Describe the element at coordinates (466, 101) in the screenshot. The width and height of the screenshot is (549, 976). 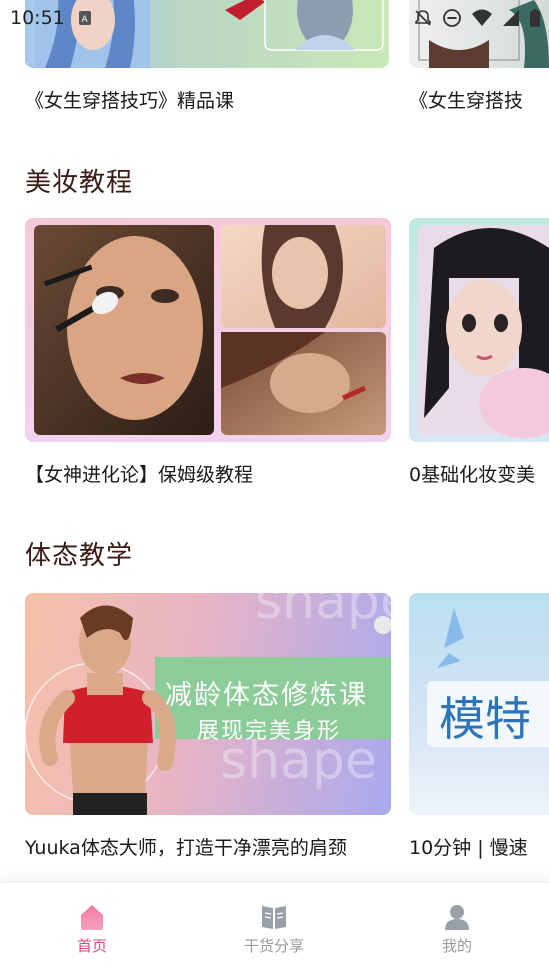
I see `course-title: 《女生穿搭技` at that location.